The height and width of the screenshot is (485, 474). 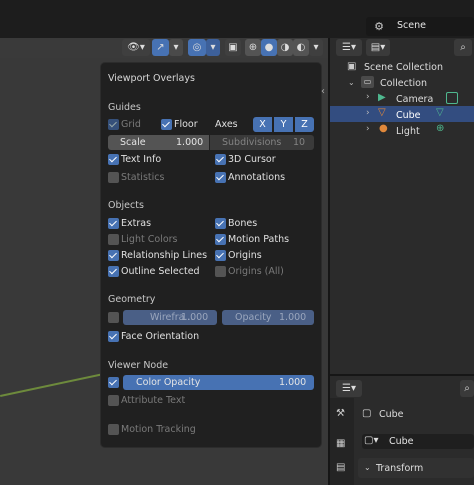 What do you see at coordinates (253, 47) in the screenshot?
I see `wireframe-shading-icon: ⊕` at bounding box center [253, 47].